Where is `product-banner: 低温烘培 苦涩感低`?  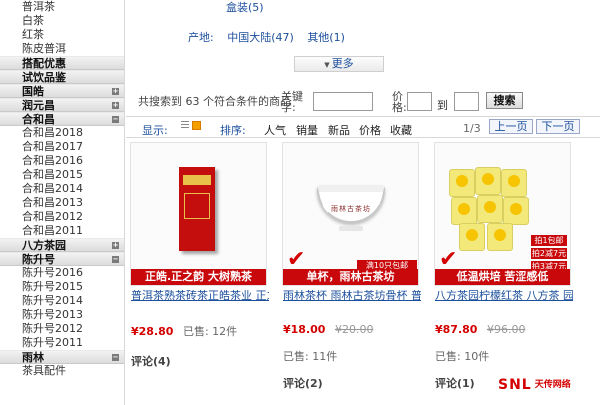
product-banner: 低温烘培 苦涩感低 is located at coordinates (502, 277).